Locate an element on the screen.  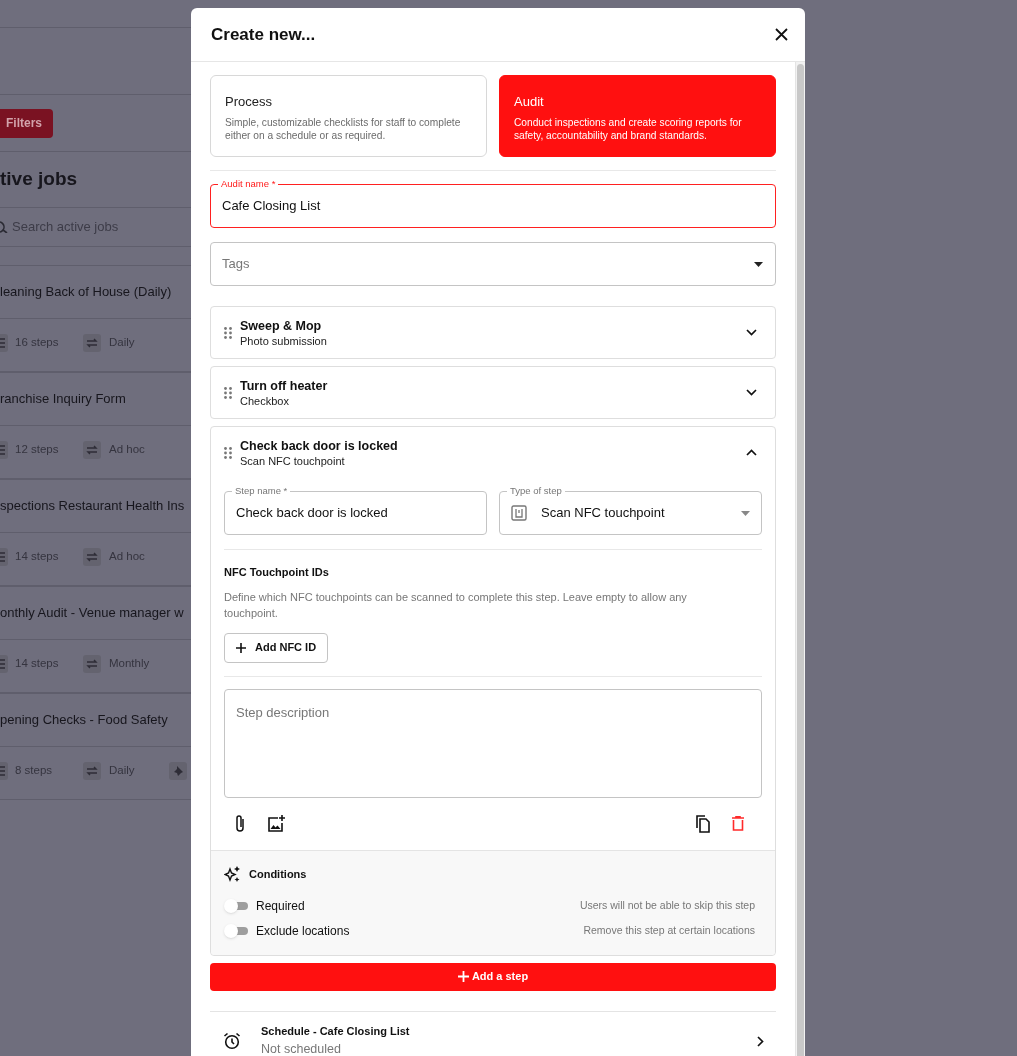
schedule-status: Not scheduled is located at coordinates (301, 1048).